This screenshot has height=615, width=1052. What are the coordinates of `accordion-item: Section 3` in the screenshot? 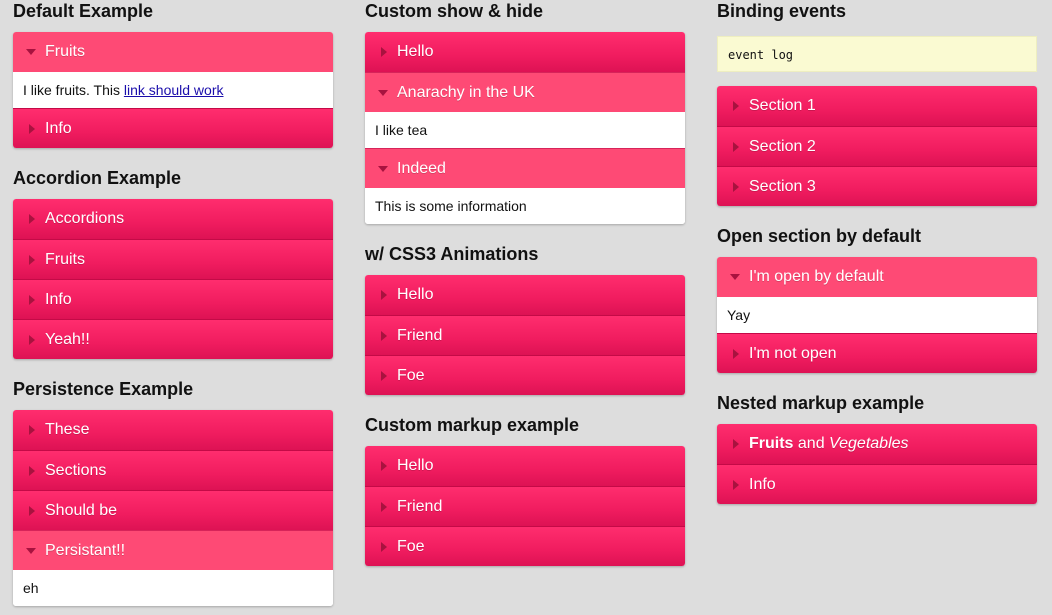 It's located at (877, 186).